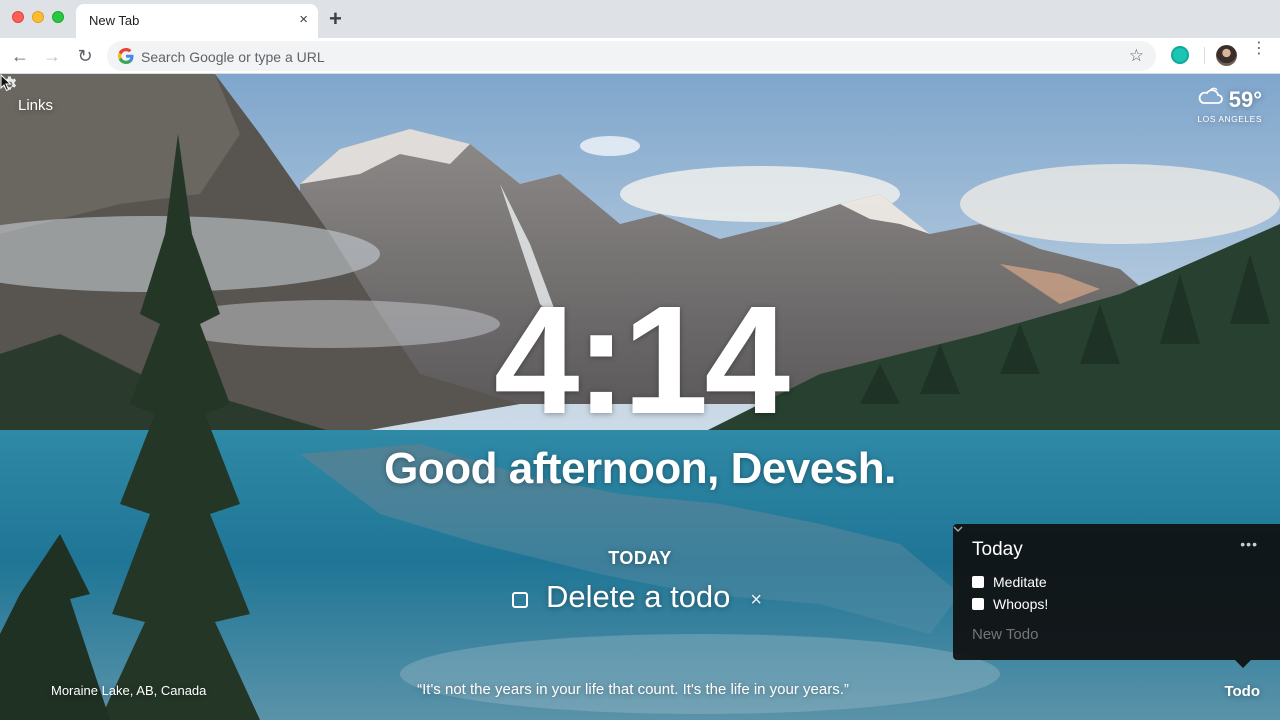 The height and width of the screenshot is (720, 1280). I want to click on mouse-cursor-icon, so click(6, 83).